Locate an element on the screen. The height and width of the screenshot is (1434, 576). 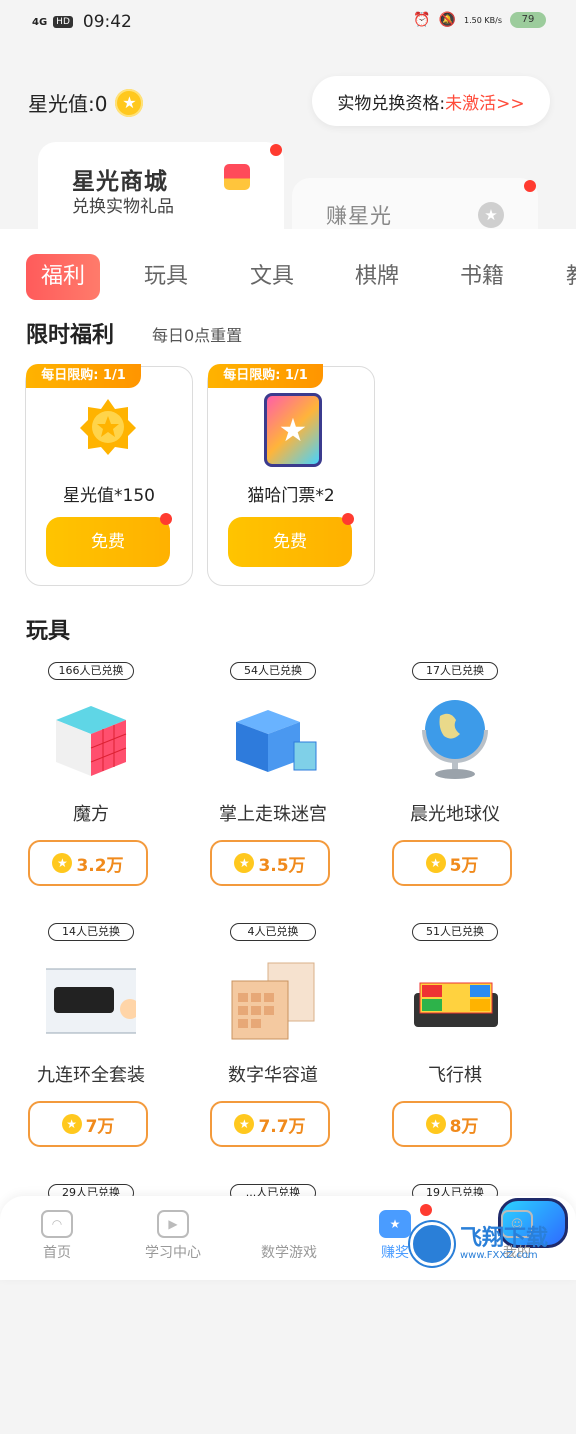
tab-books: 书籍 is located at coordinates (482, 277).